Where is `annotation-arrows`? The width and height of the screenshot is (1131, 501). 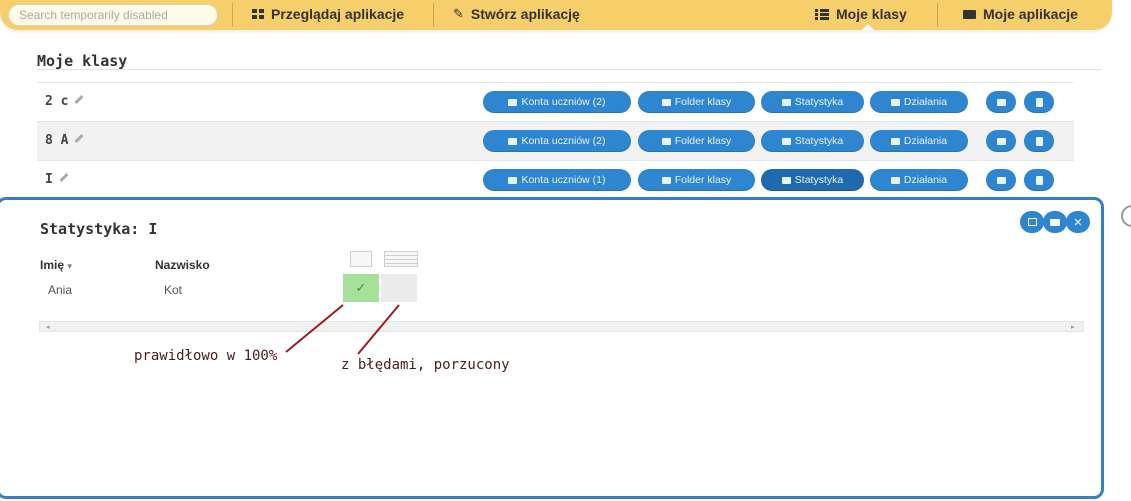 annotation-arrows is located at coordinates (342, 329).